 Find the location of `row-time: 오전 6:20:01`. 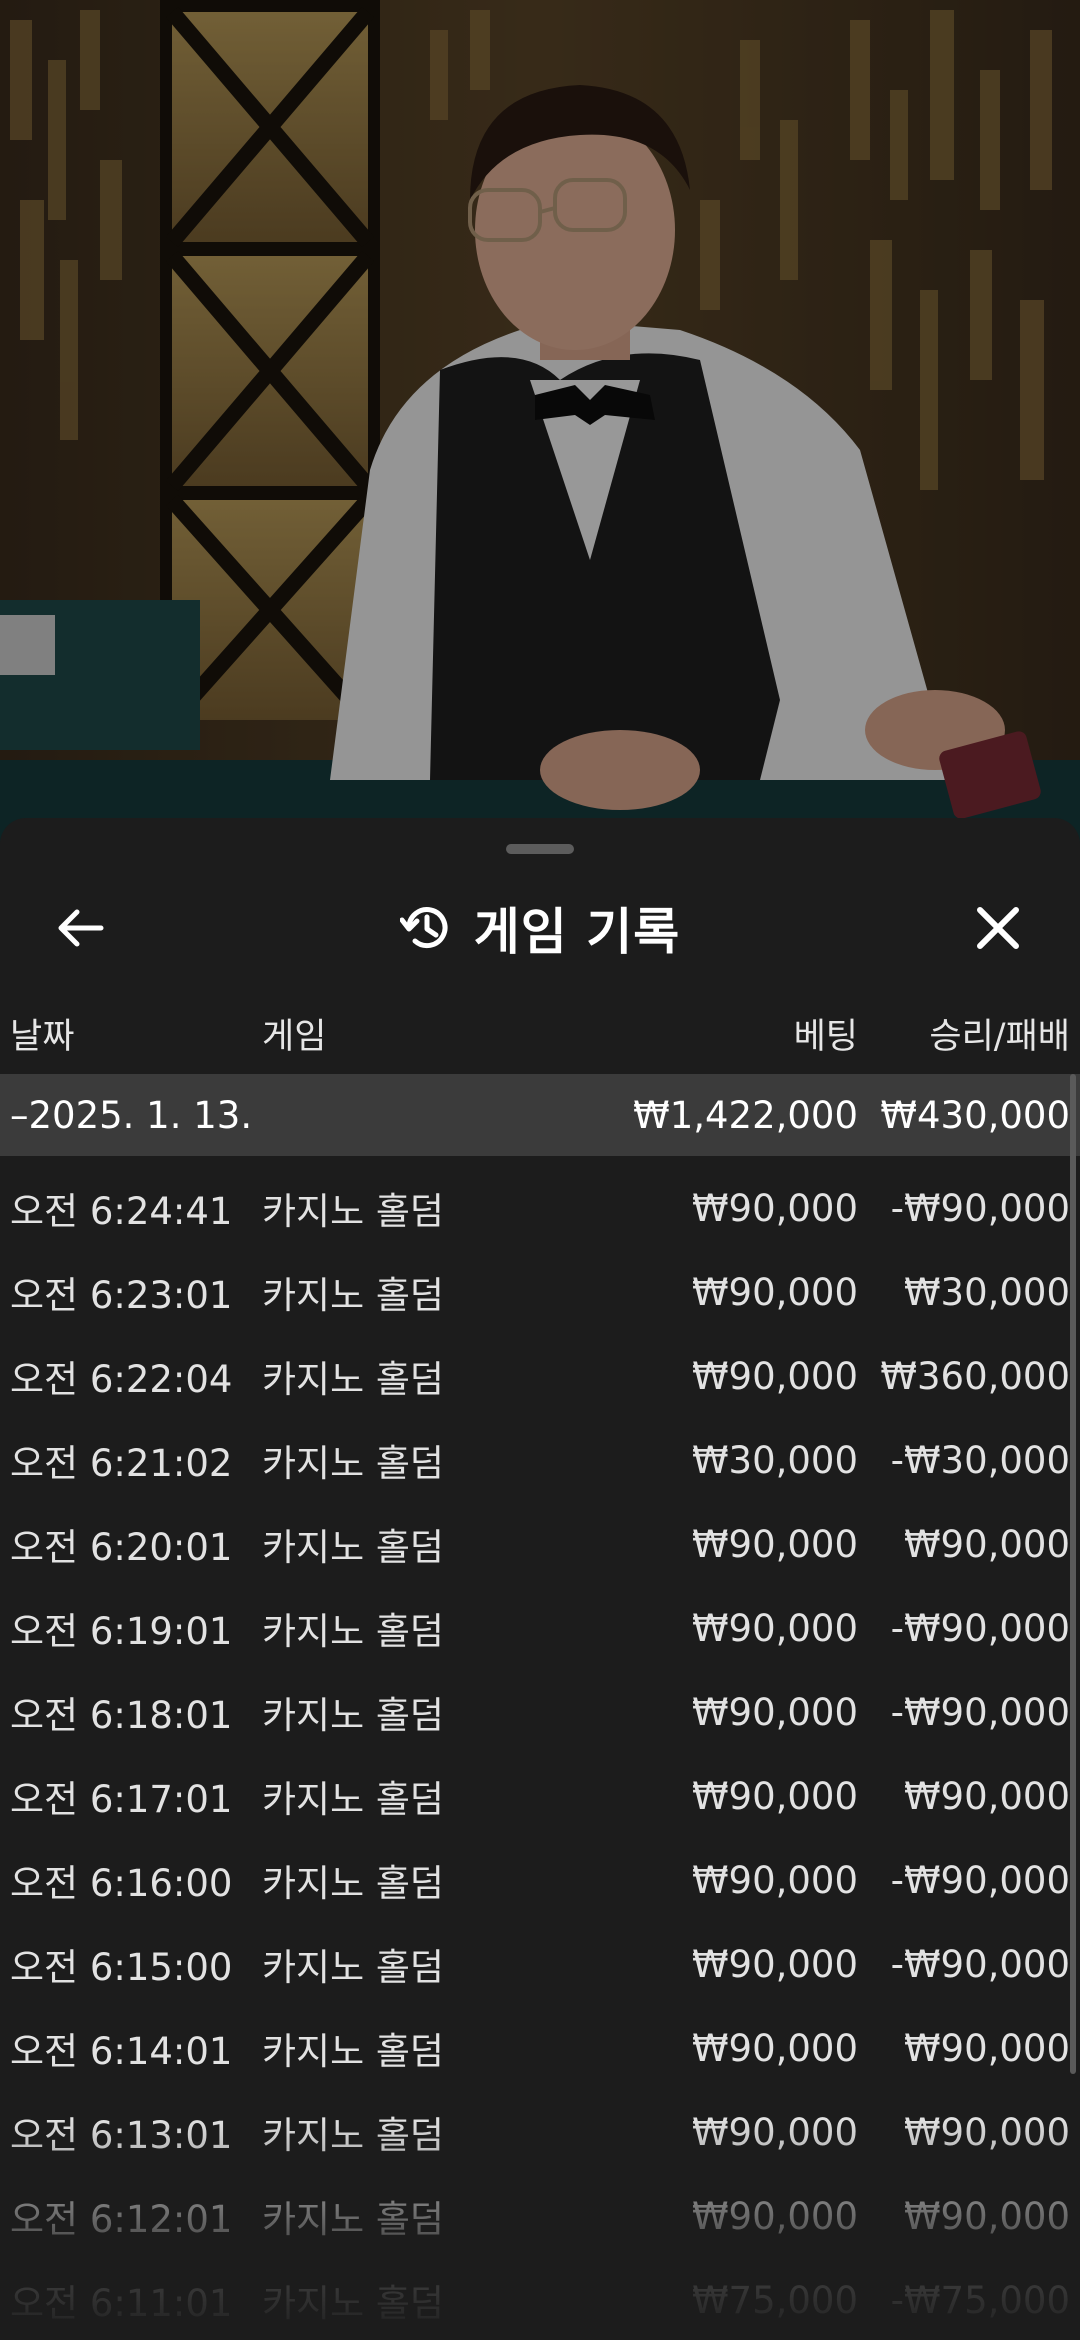

row-time: 오전 6:20:01 is located at coordinates (121, 1547).